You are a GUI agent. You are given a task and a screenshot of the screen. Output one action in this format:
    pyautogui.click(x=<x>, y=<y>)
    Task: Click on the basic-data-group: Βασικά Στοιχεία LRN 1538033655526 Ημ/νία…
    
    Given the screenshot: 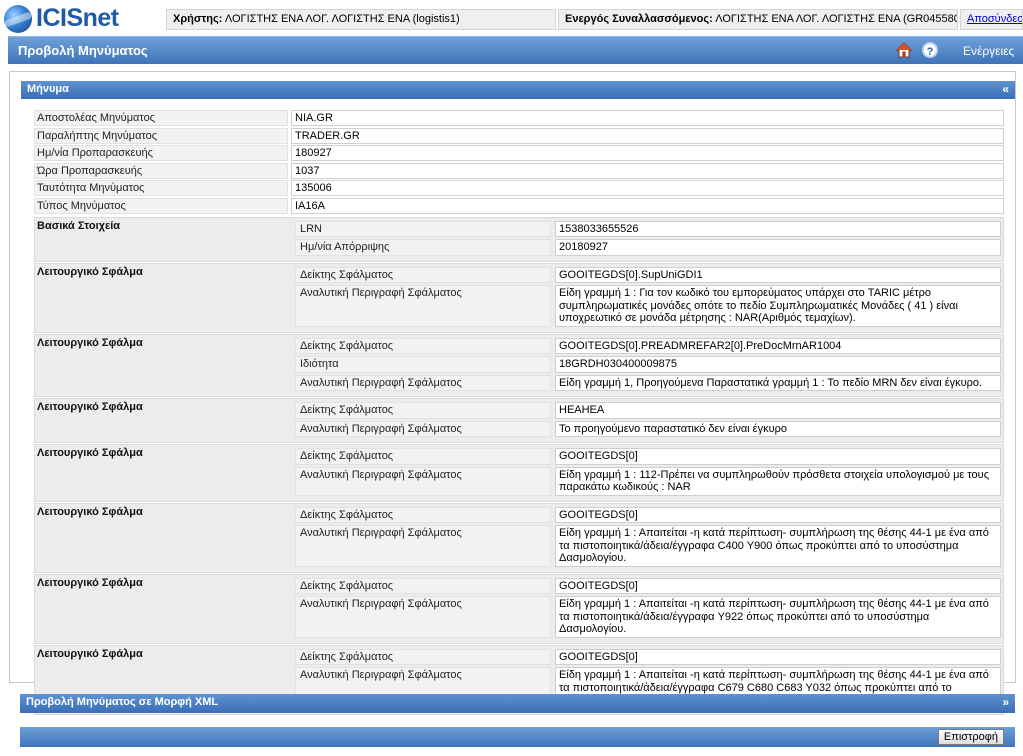 What is the action you would take?
    pyautogui.click(x=519, y=239)
    